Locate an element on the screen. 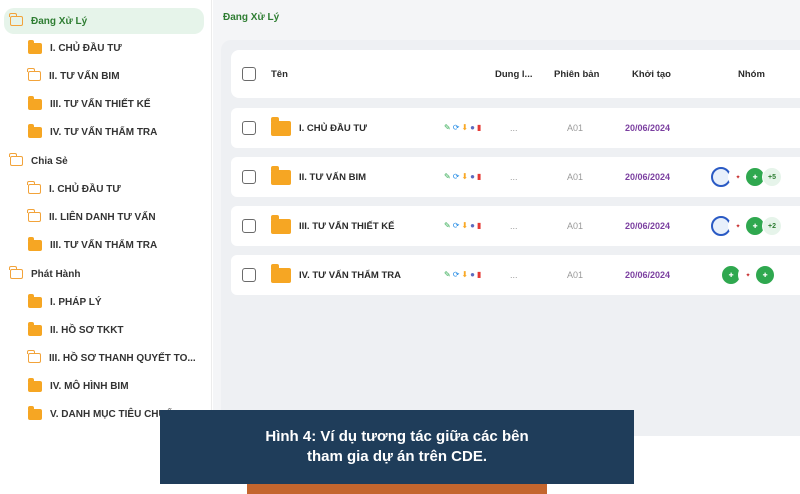 This screenshot has width=800, height=494. sidebar-item-label: II. LIÊN DANH TƯ VẤN is located at coordinates (102, 217).